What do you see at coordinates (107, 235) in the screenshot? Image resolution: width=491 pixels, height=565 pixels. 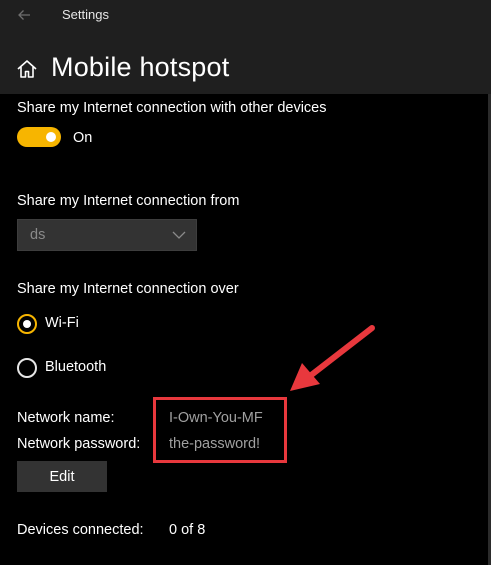 I see `share-from-dropdown: ds` at bounding box center [107, 235].